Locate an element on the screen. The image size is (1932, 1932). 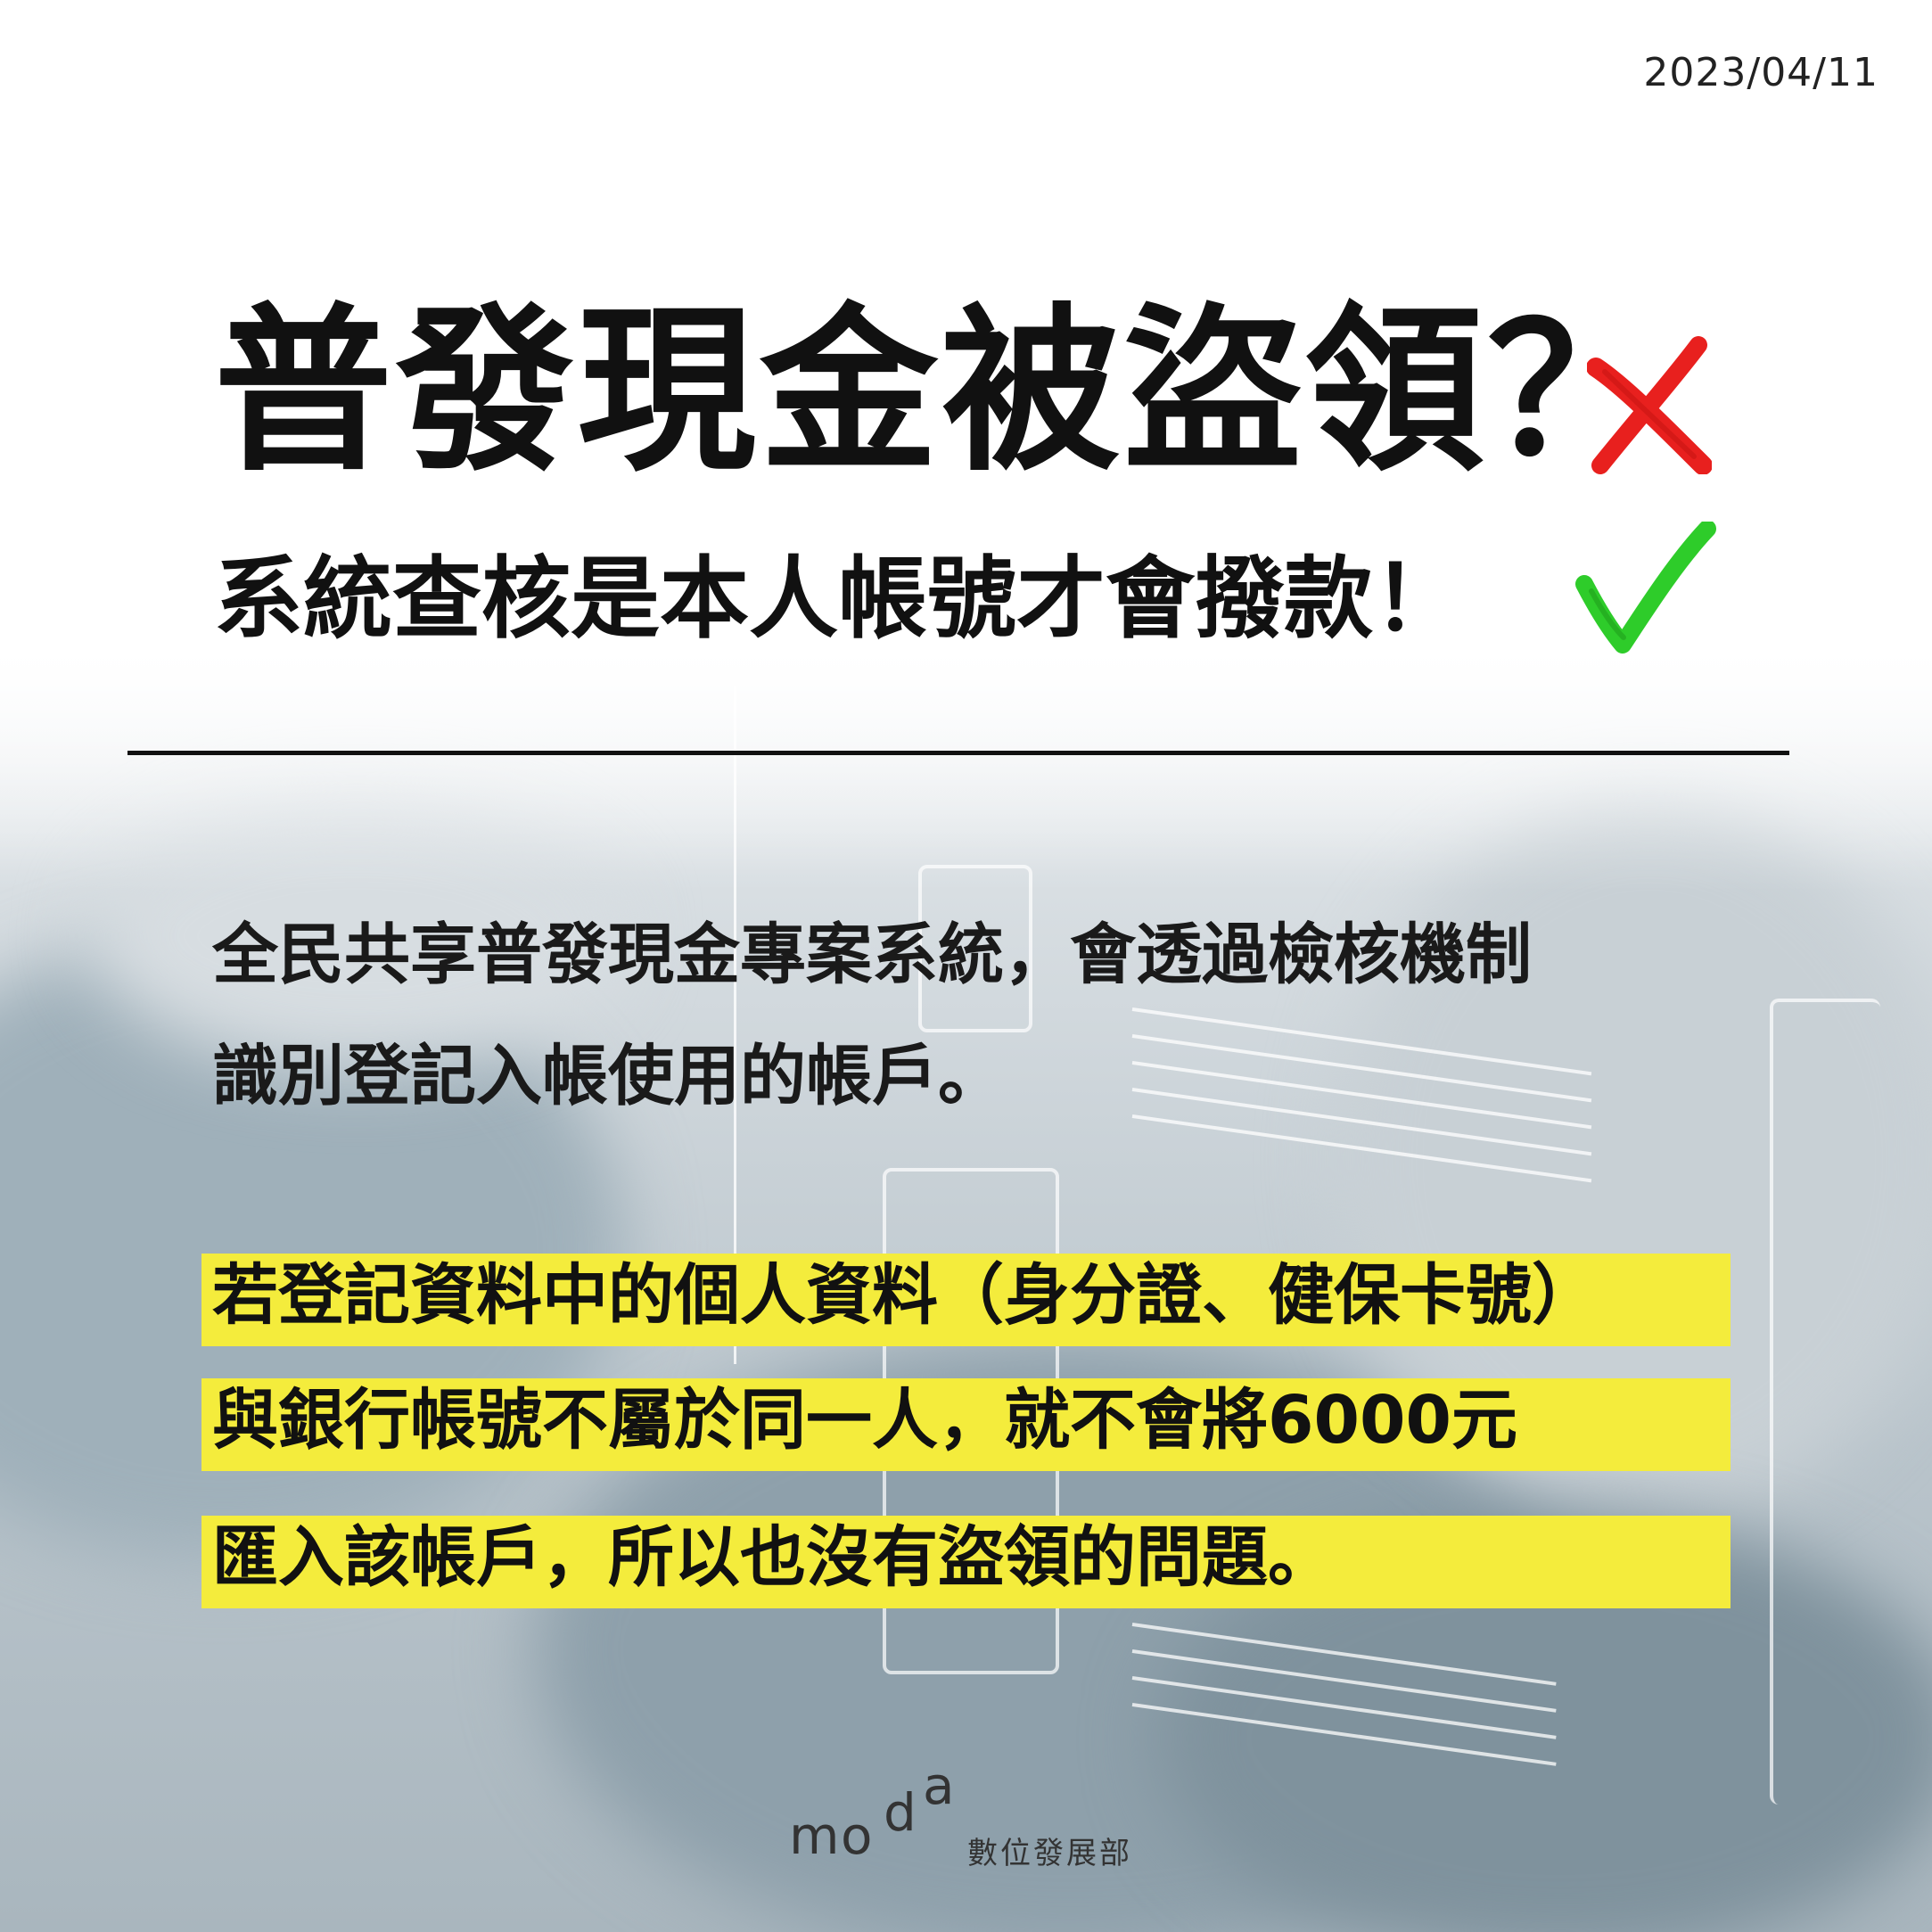
moda-logo: m o d a is located at coordinates (872, 1810).